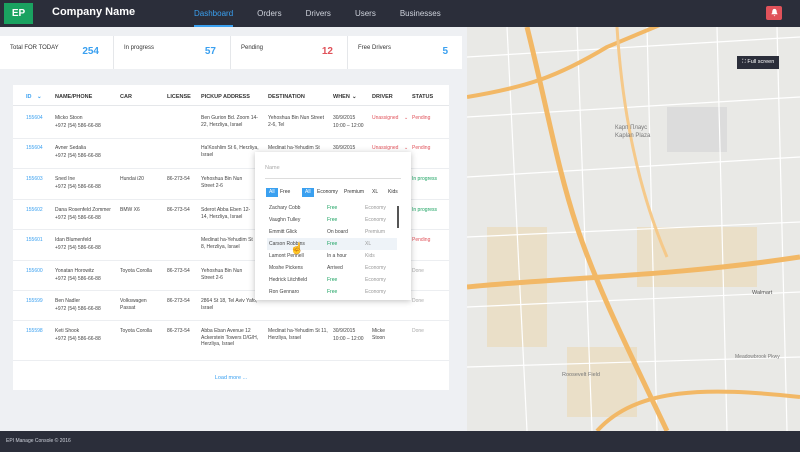  Describe the element at coordinates (73, 240) in the screenshot. I see `customer-name: Idan Blumenfeld` at that location.